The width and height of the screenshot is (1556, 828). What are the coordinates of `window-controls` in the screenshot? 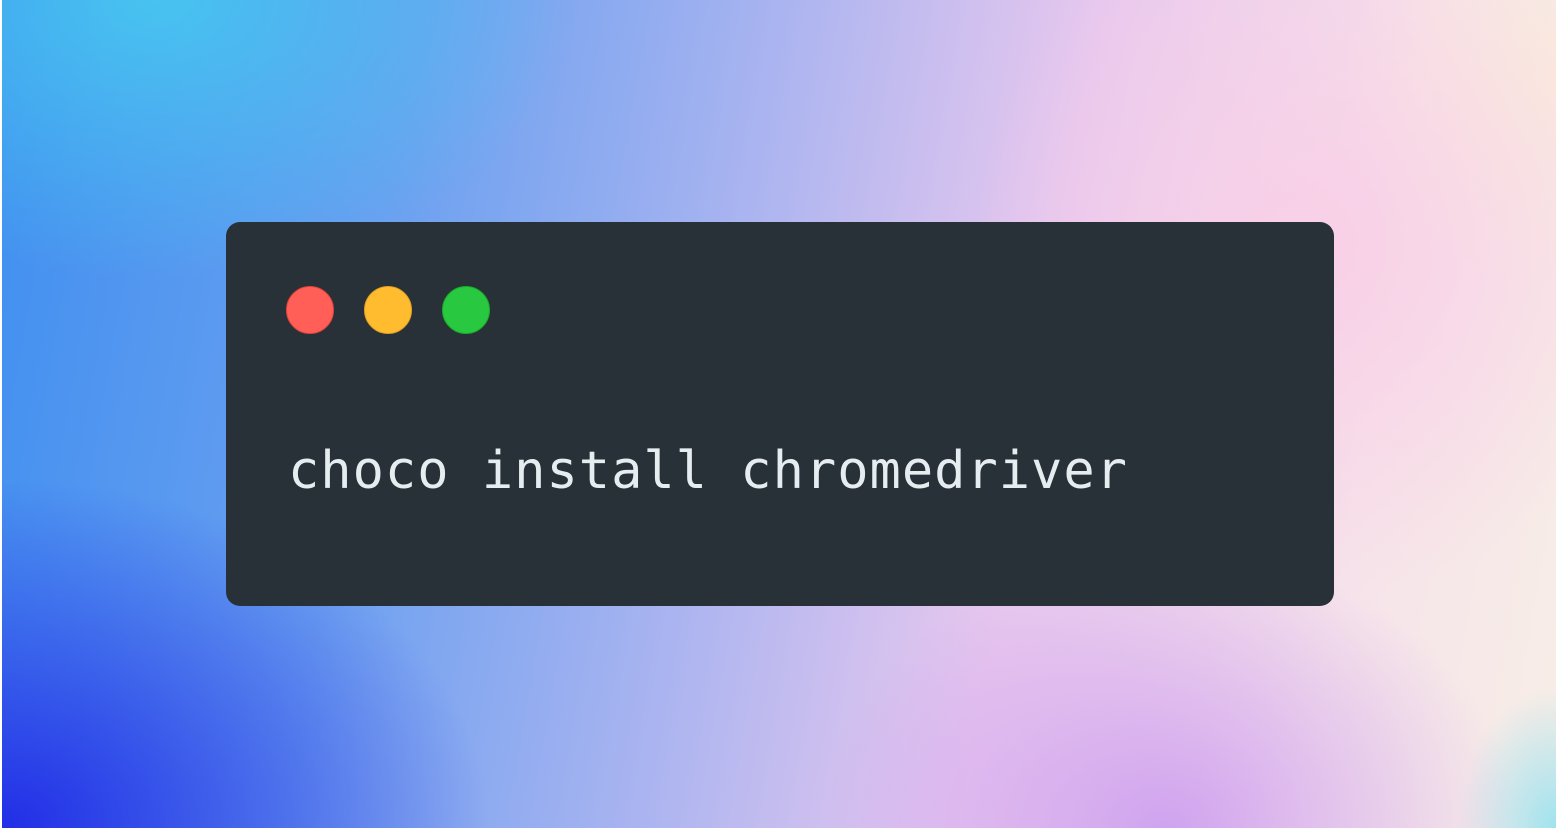 It's located at (388, 310).